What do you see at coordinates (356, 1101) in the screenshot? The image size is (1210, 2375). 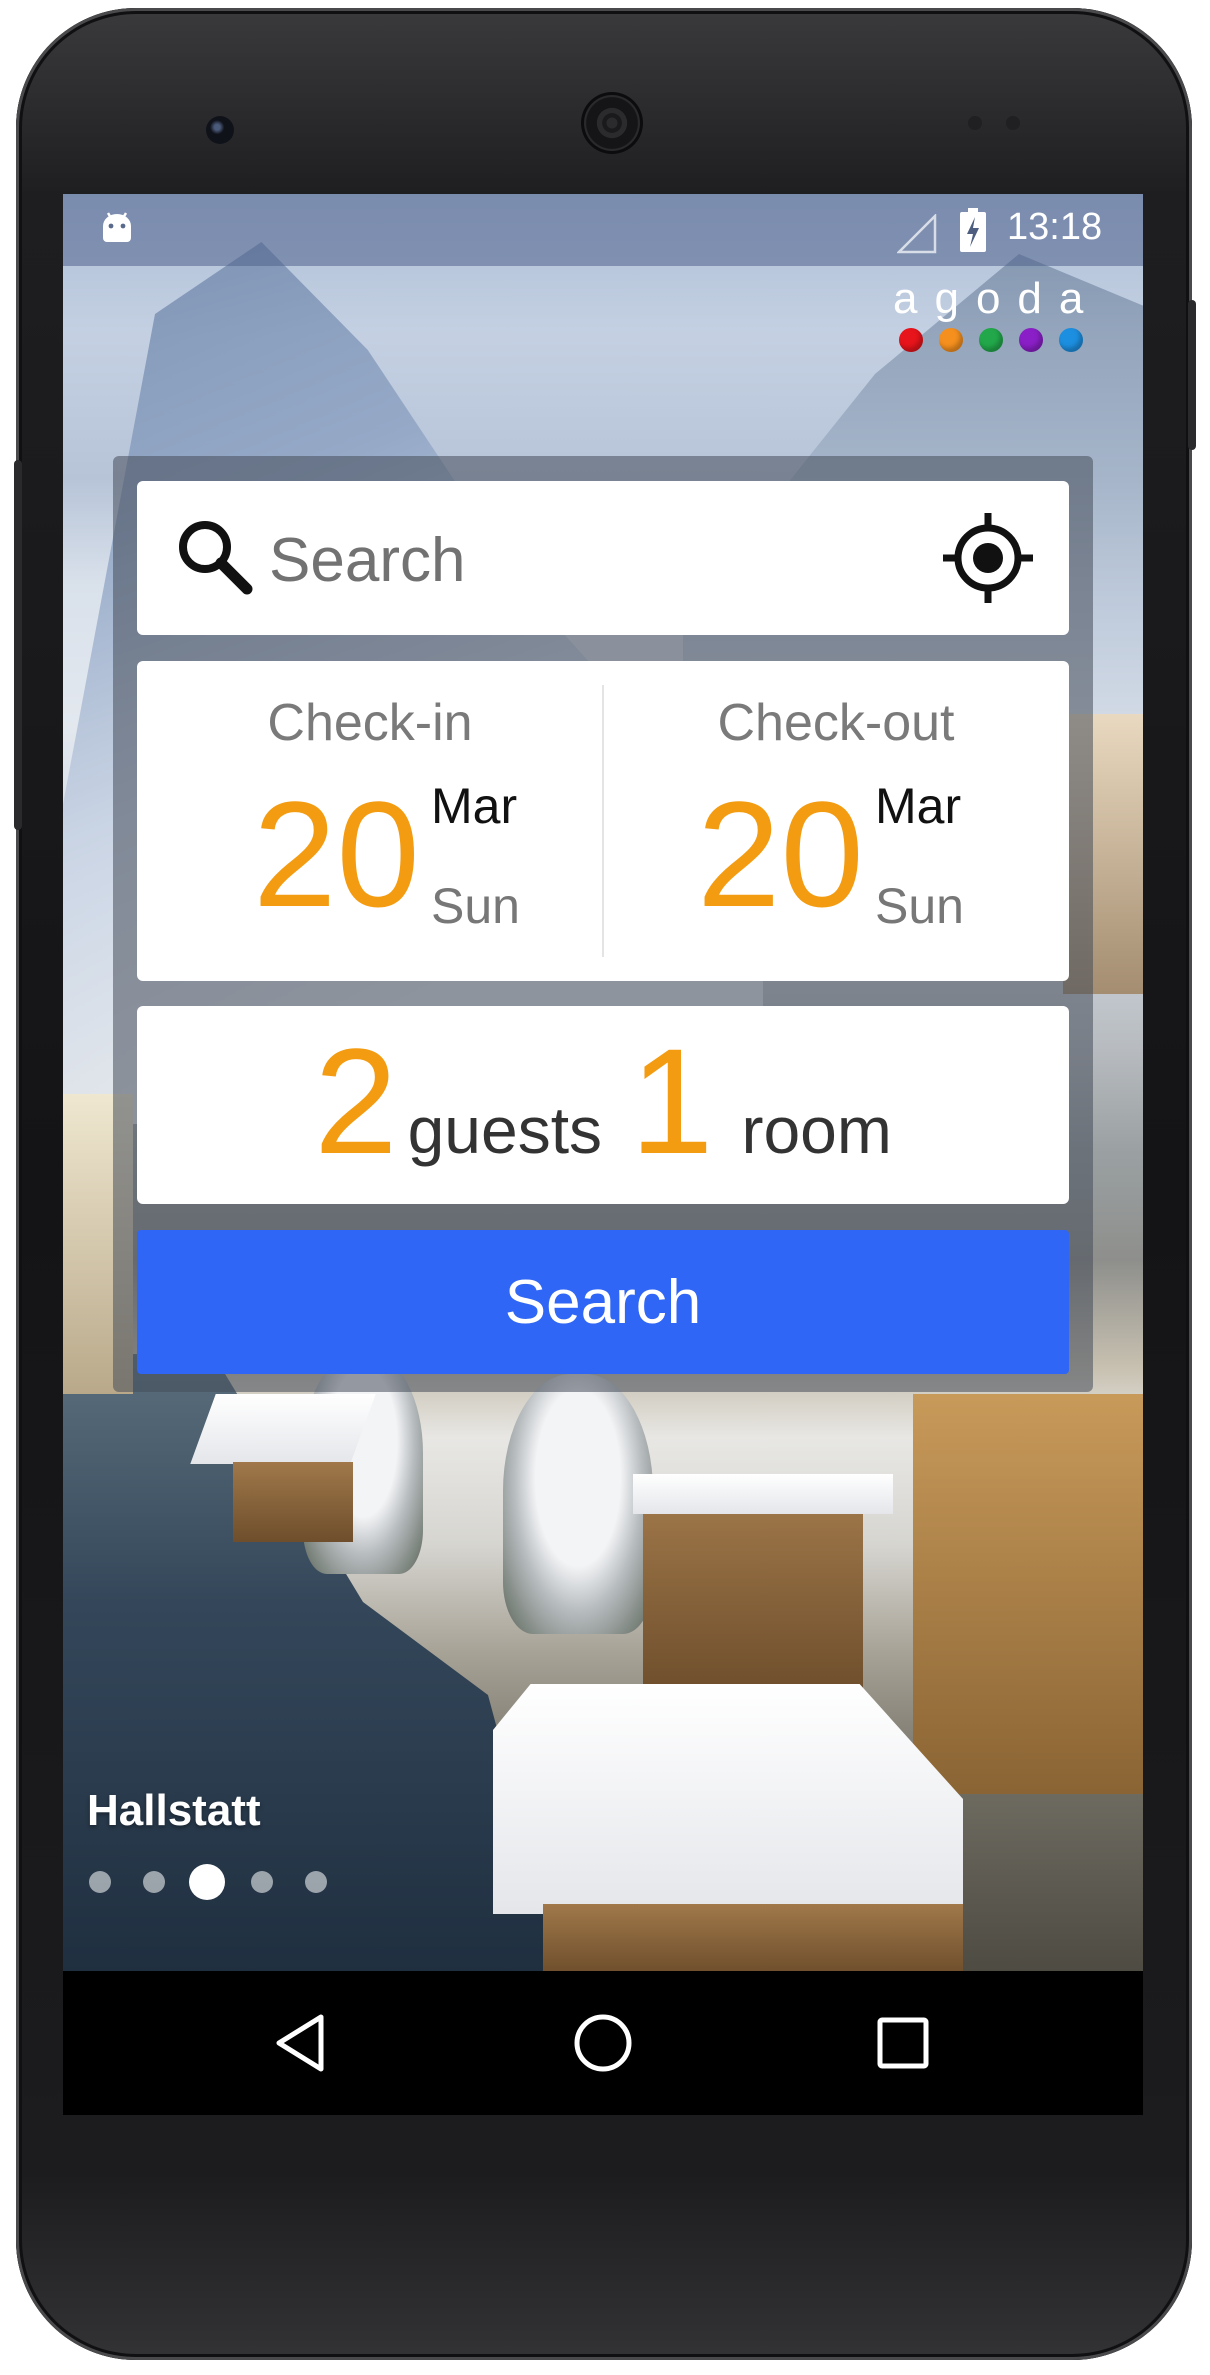 I see `guests-count: 2` at bounding box center [356, 1101].